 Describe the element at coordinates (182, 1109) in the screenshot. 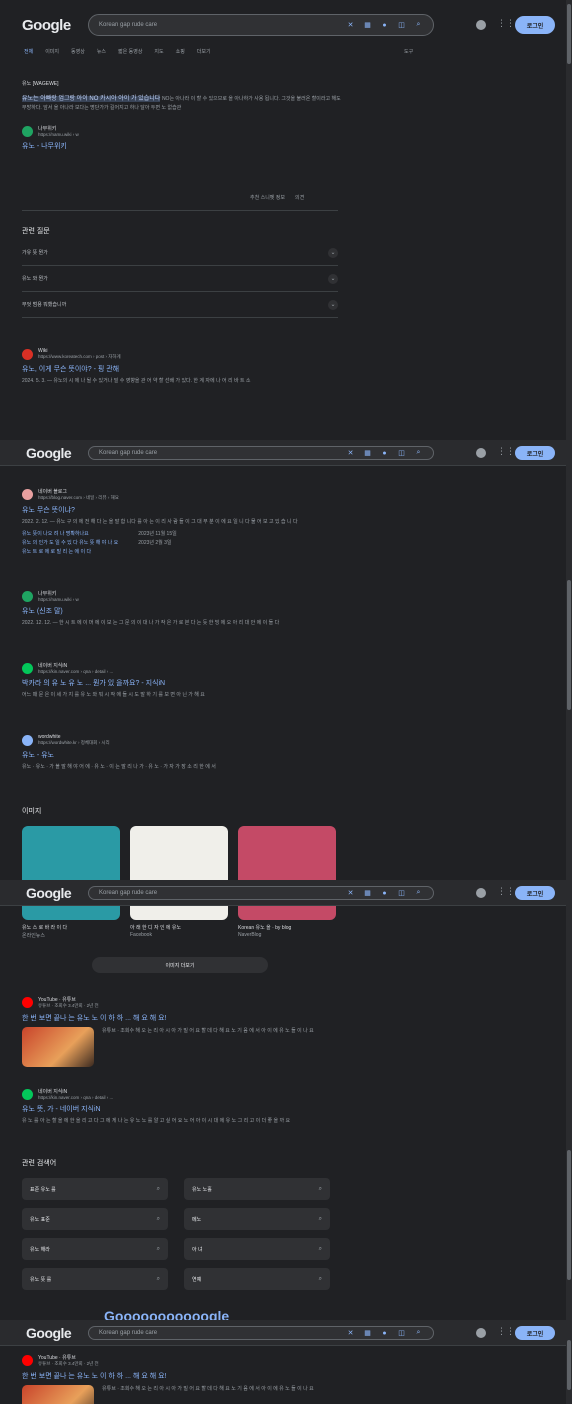

I see `result-title: 유노 뜻, 가 - 네이버 지식iN` at that location.